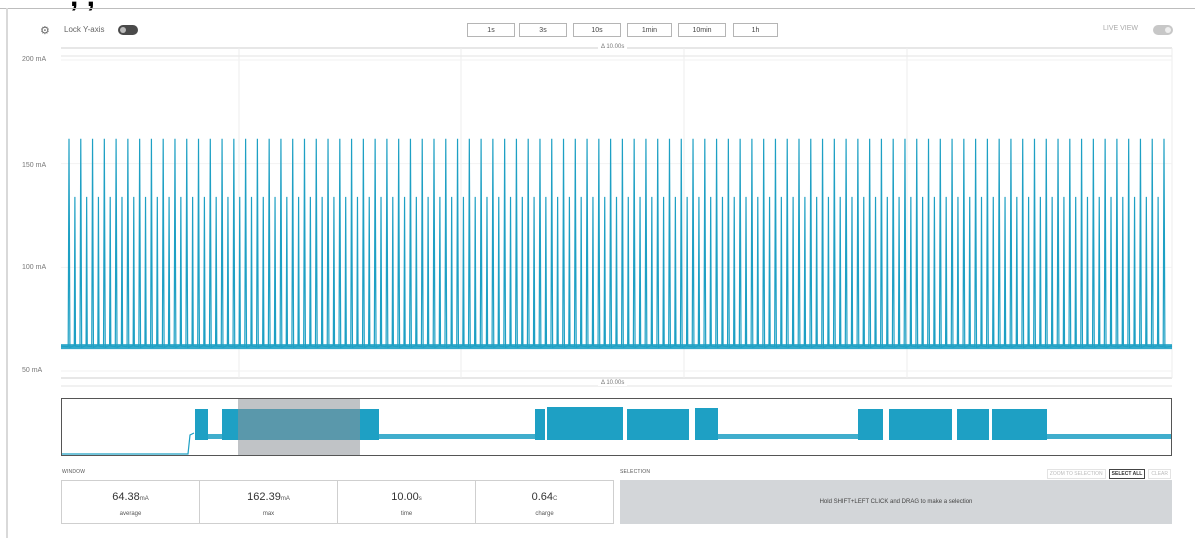 This screenshot has width=1195, height=538. I want to click on stat-label: charge, so click(544, 514).